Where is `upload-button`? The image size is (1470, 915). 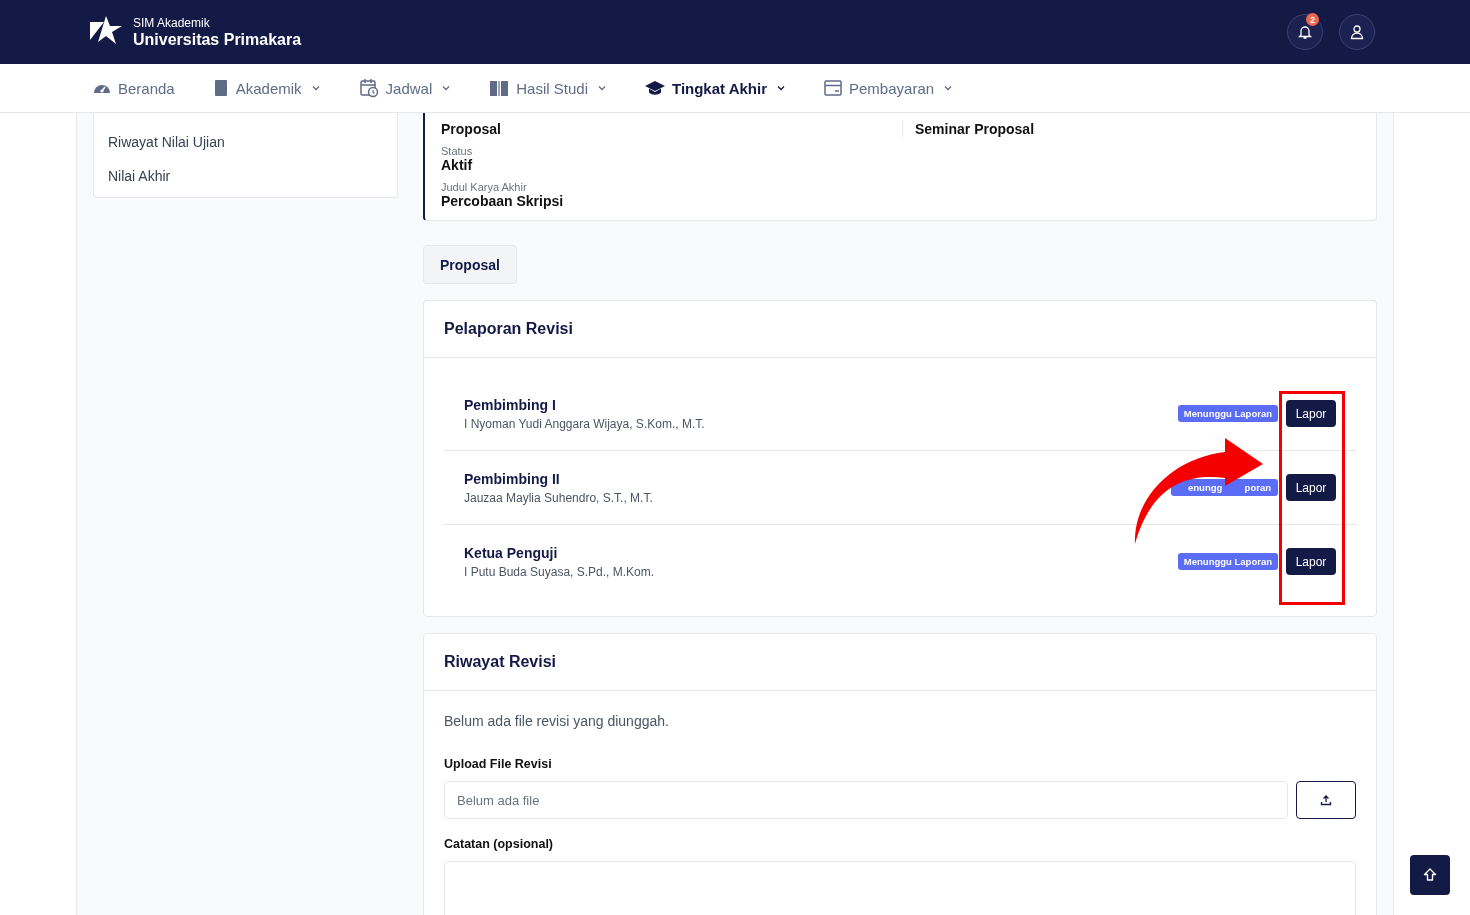 upload-button is located at coordinates (1326, 800).